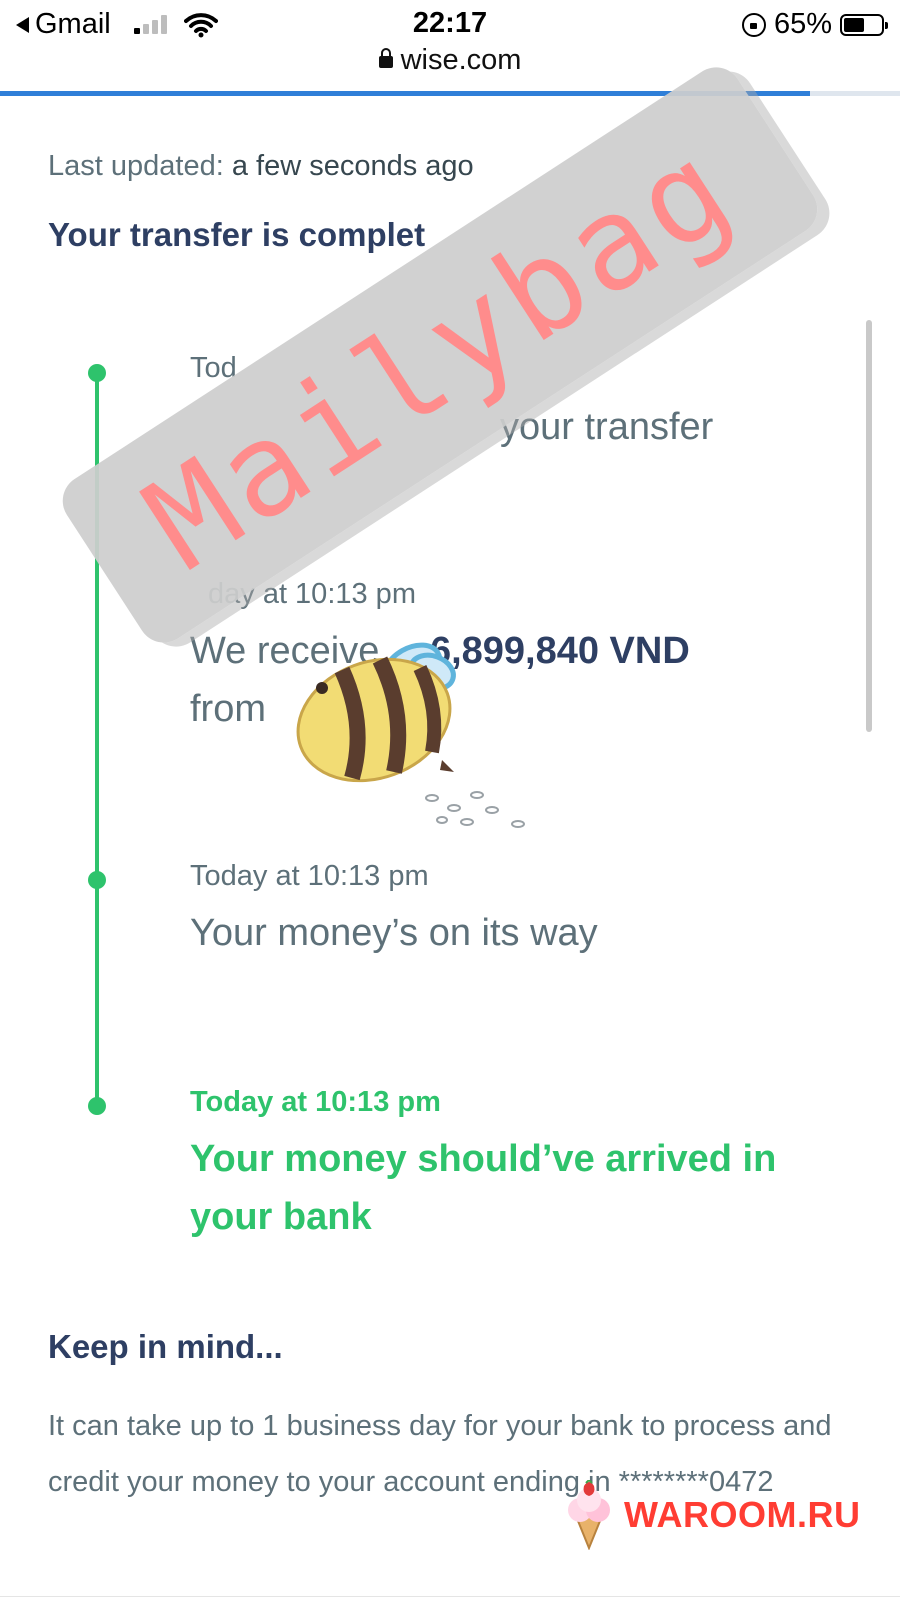  I want to click on status-right-group: 65%, so click(814, 24).